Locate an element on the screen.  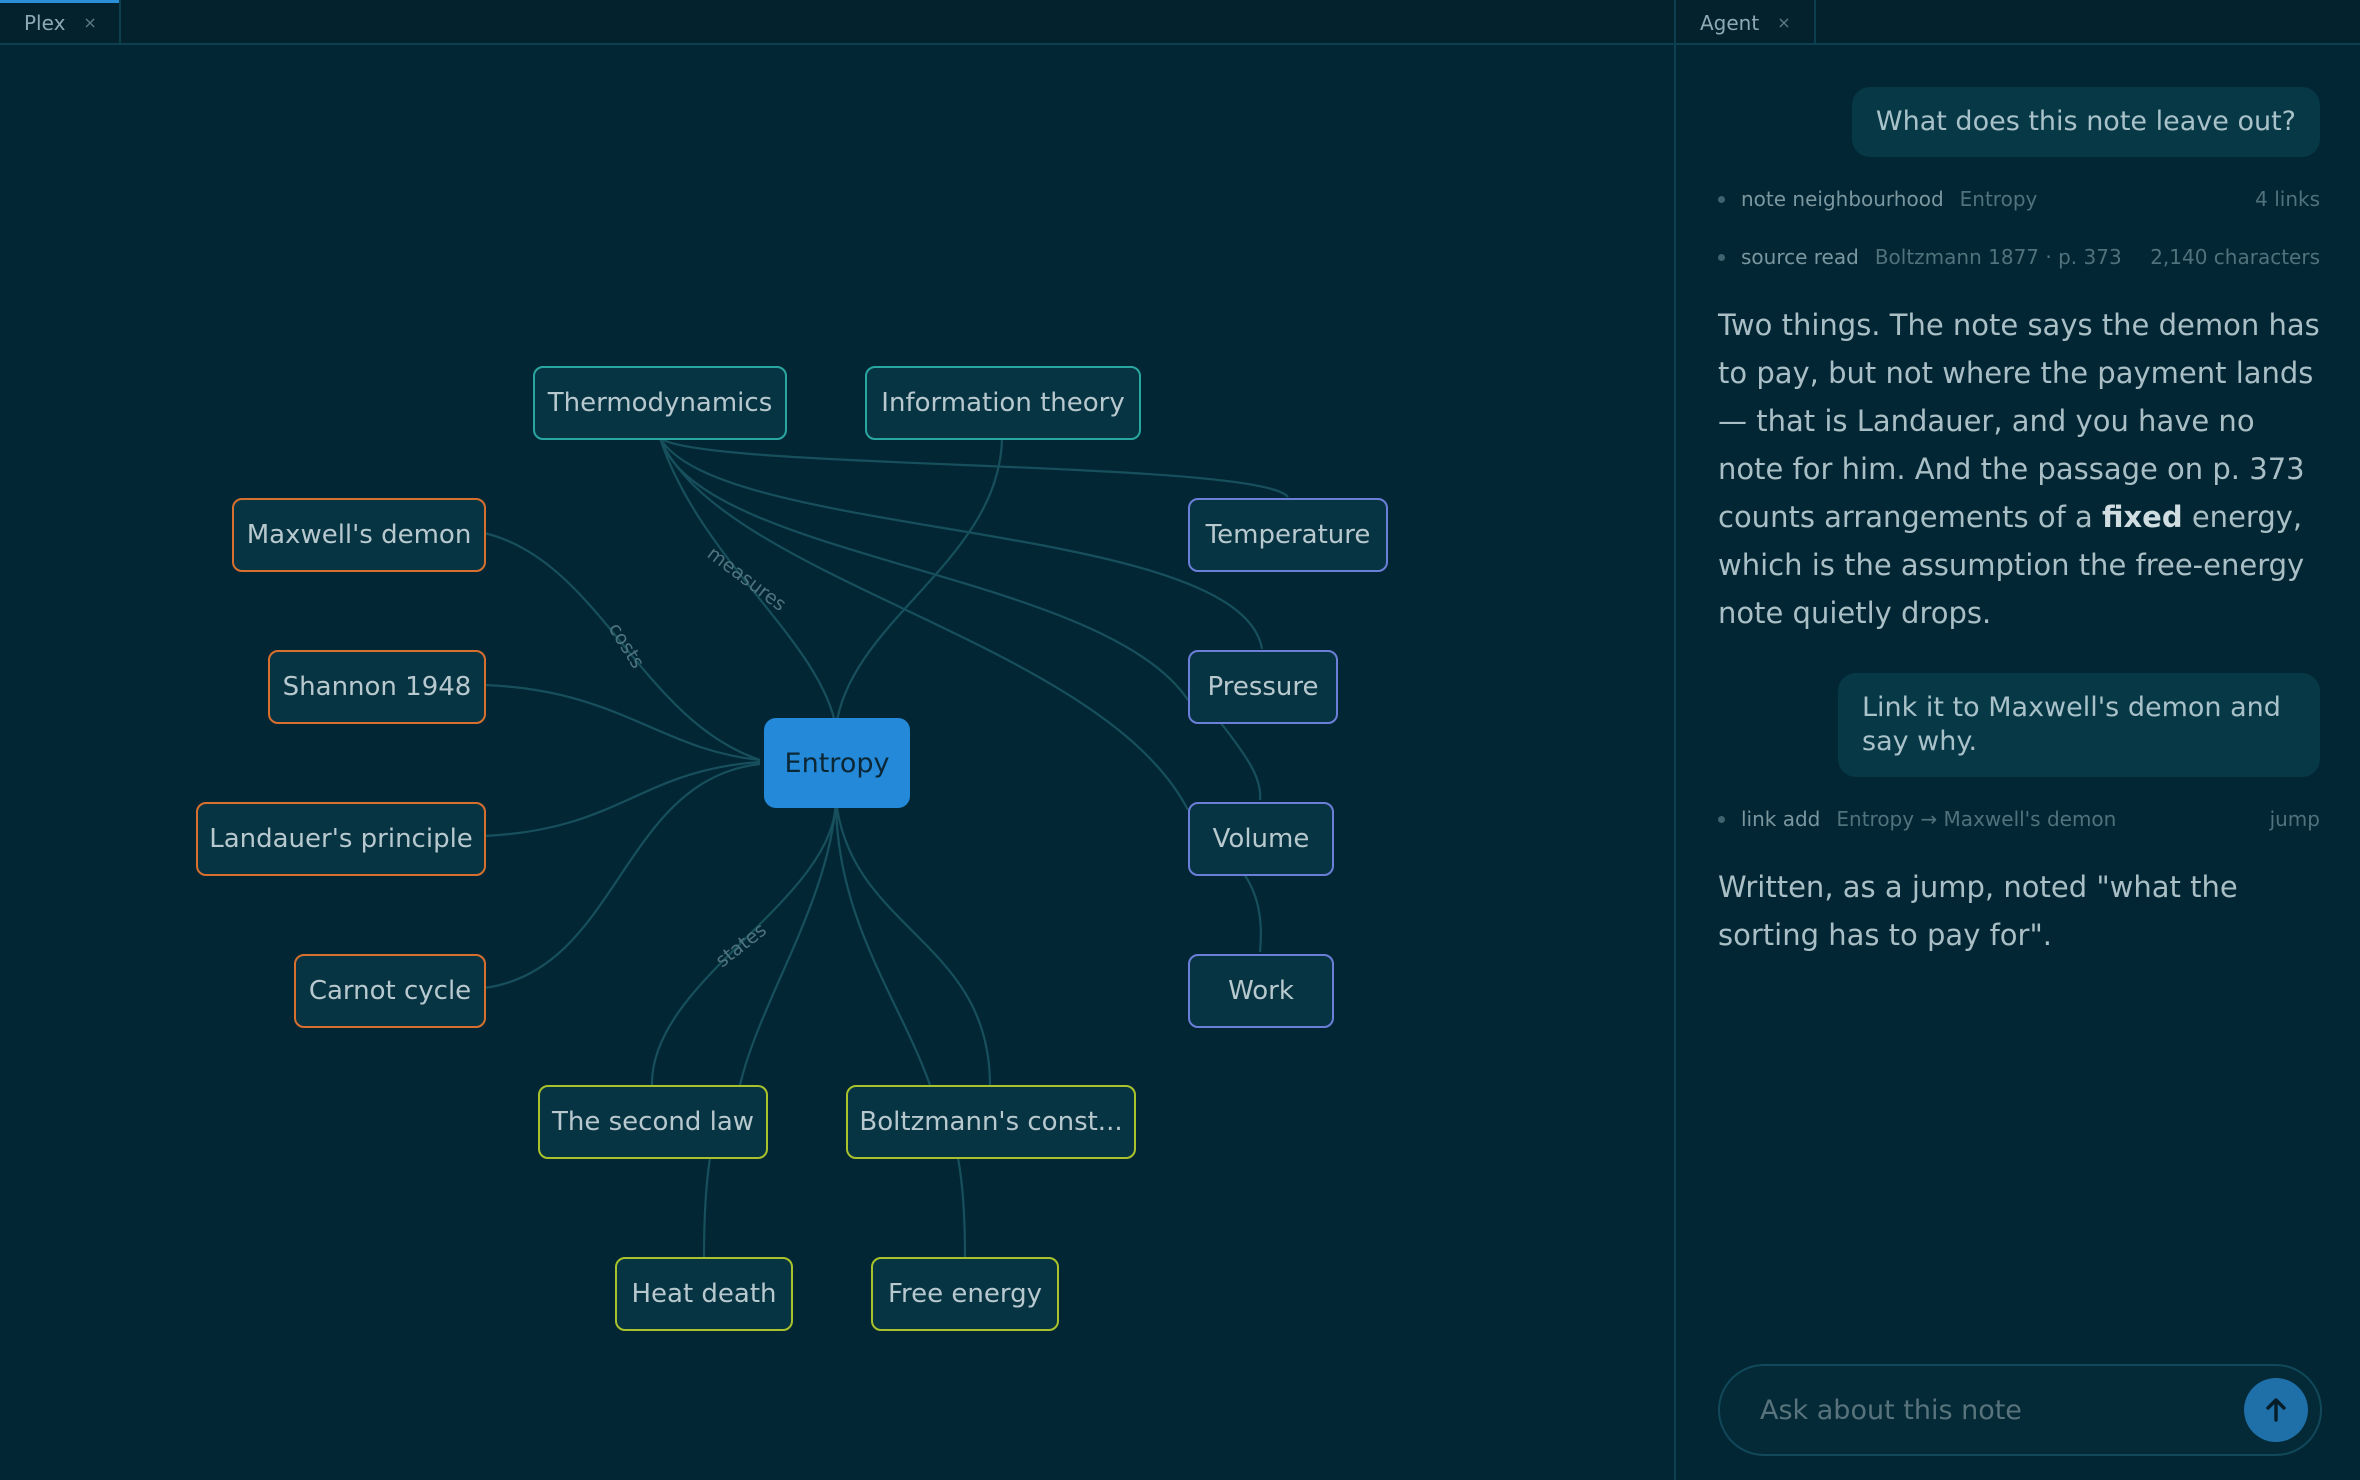
user-message: Link it to Maxwell's demon and say why. is located at coordinates (2079, 725).